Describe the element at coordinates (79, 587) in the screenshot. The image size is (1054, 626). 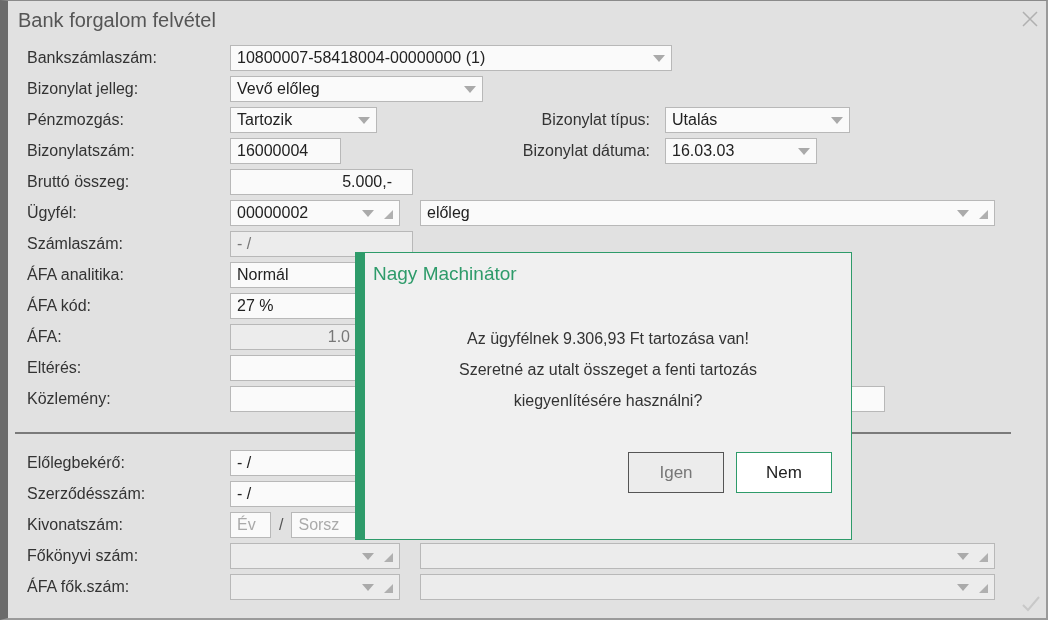
I see `field-label: ÁFA fők.szám:` at that location.